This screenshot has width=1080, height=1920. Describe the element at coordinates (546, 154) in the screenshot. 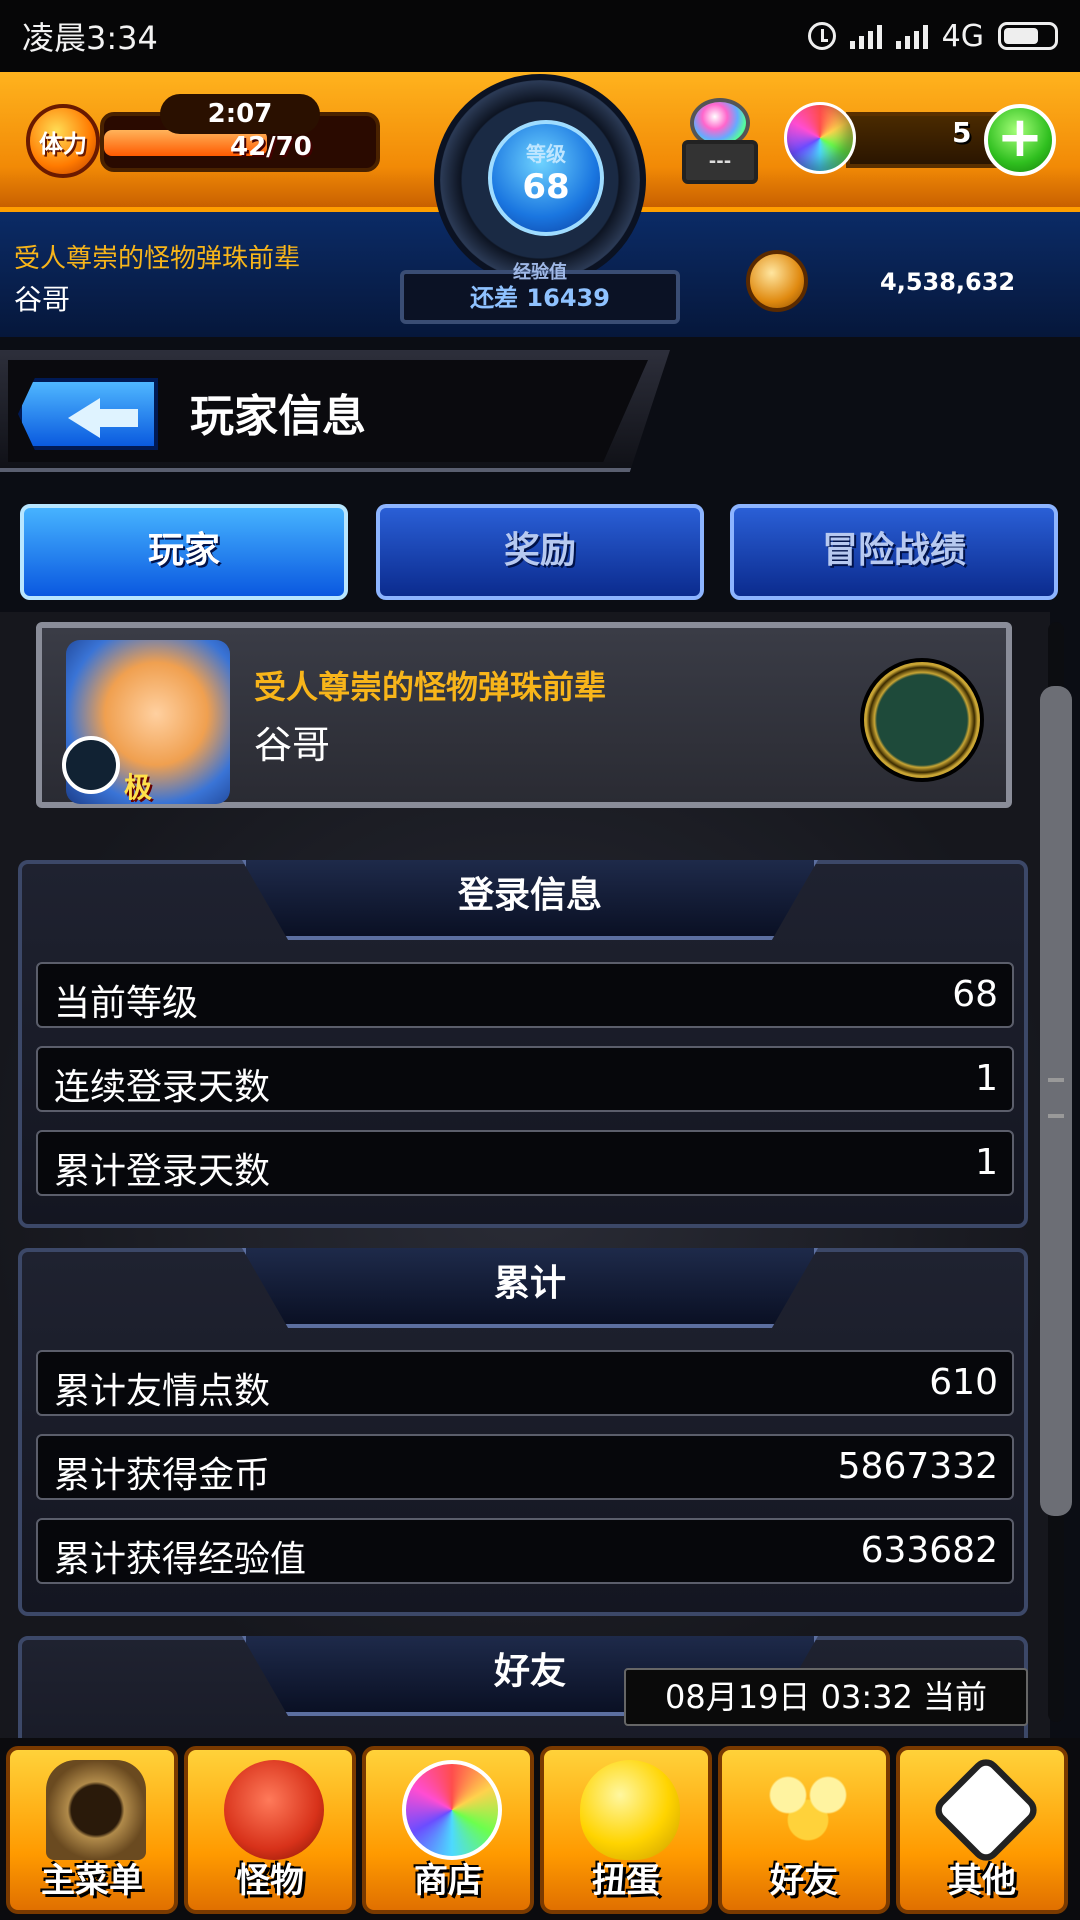

I see `level-label: 等级` at that location.